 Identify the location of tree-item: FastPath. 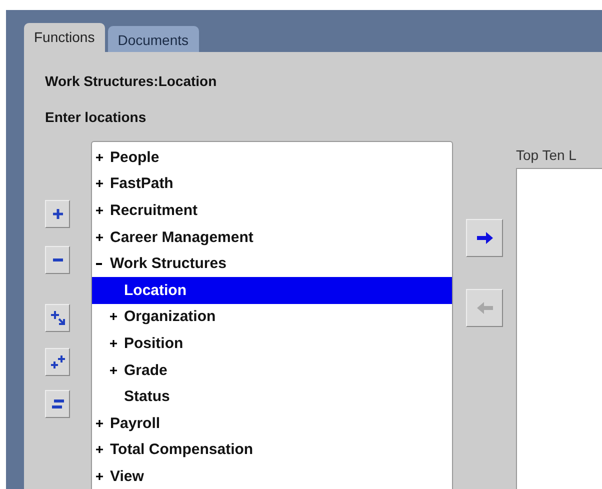
(272, 184).